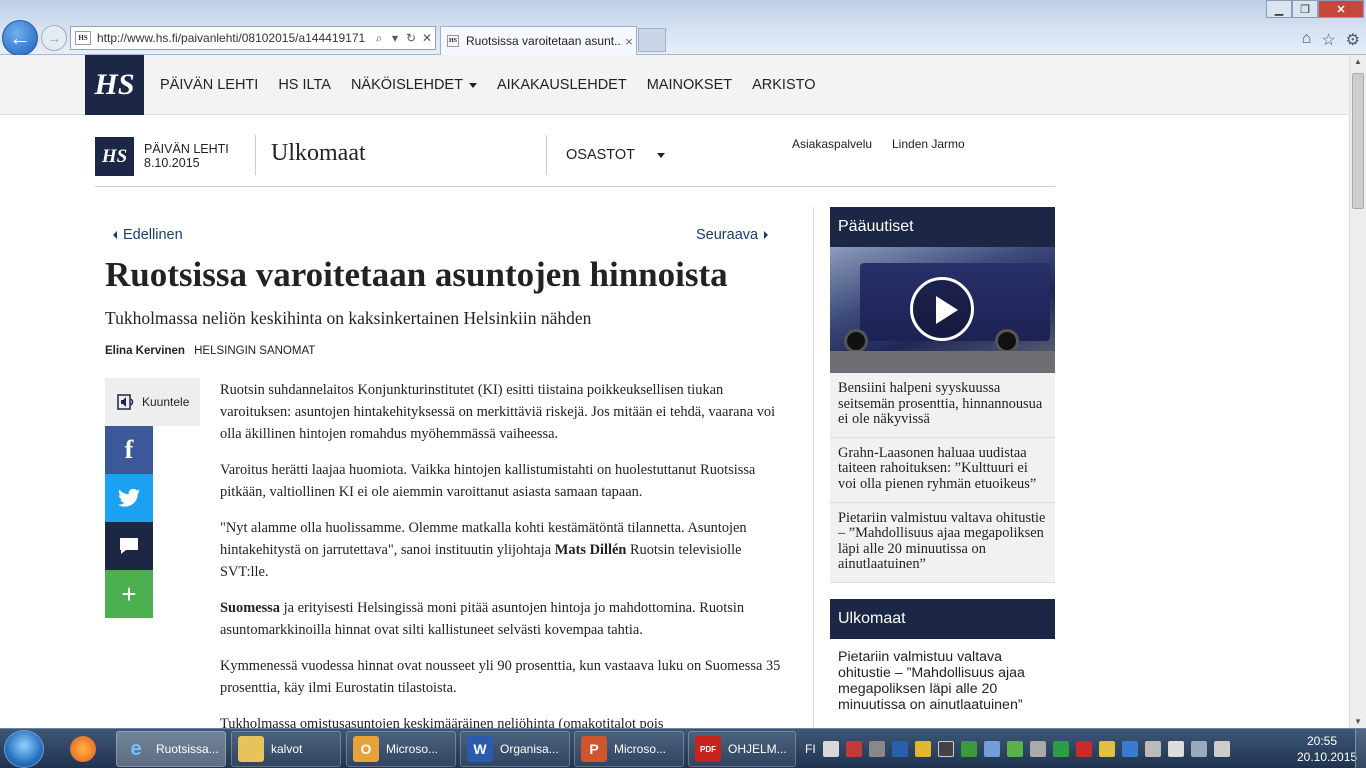 This screenshot has height=768, width=1366. I want to click on start-button, so click(24, 749).